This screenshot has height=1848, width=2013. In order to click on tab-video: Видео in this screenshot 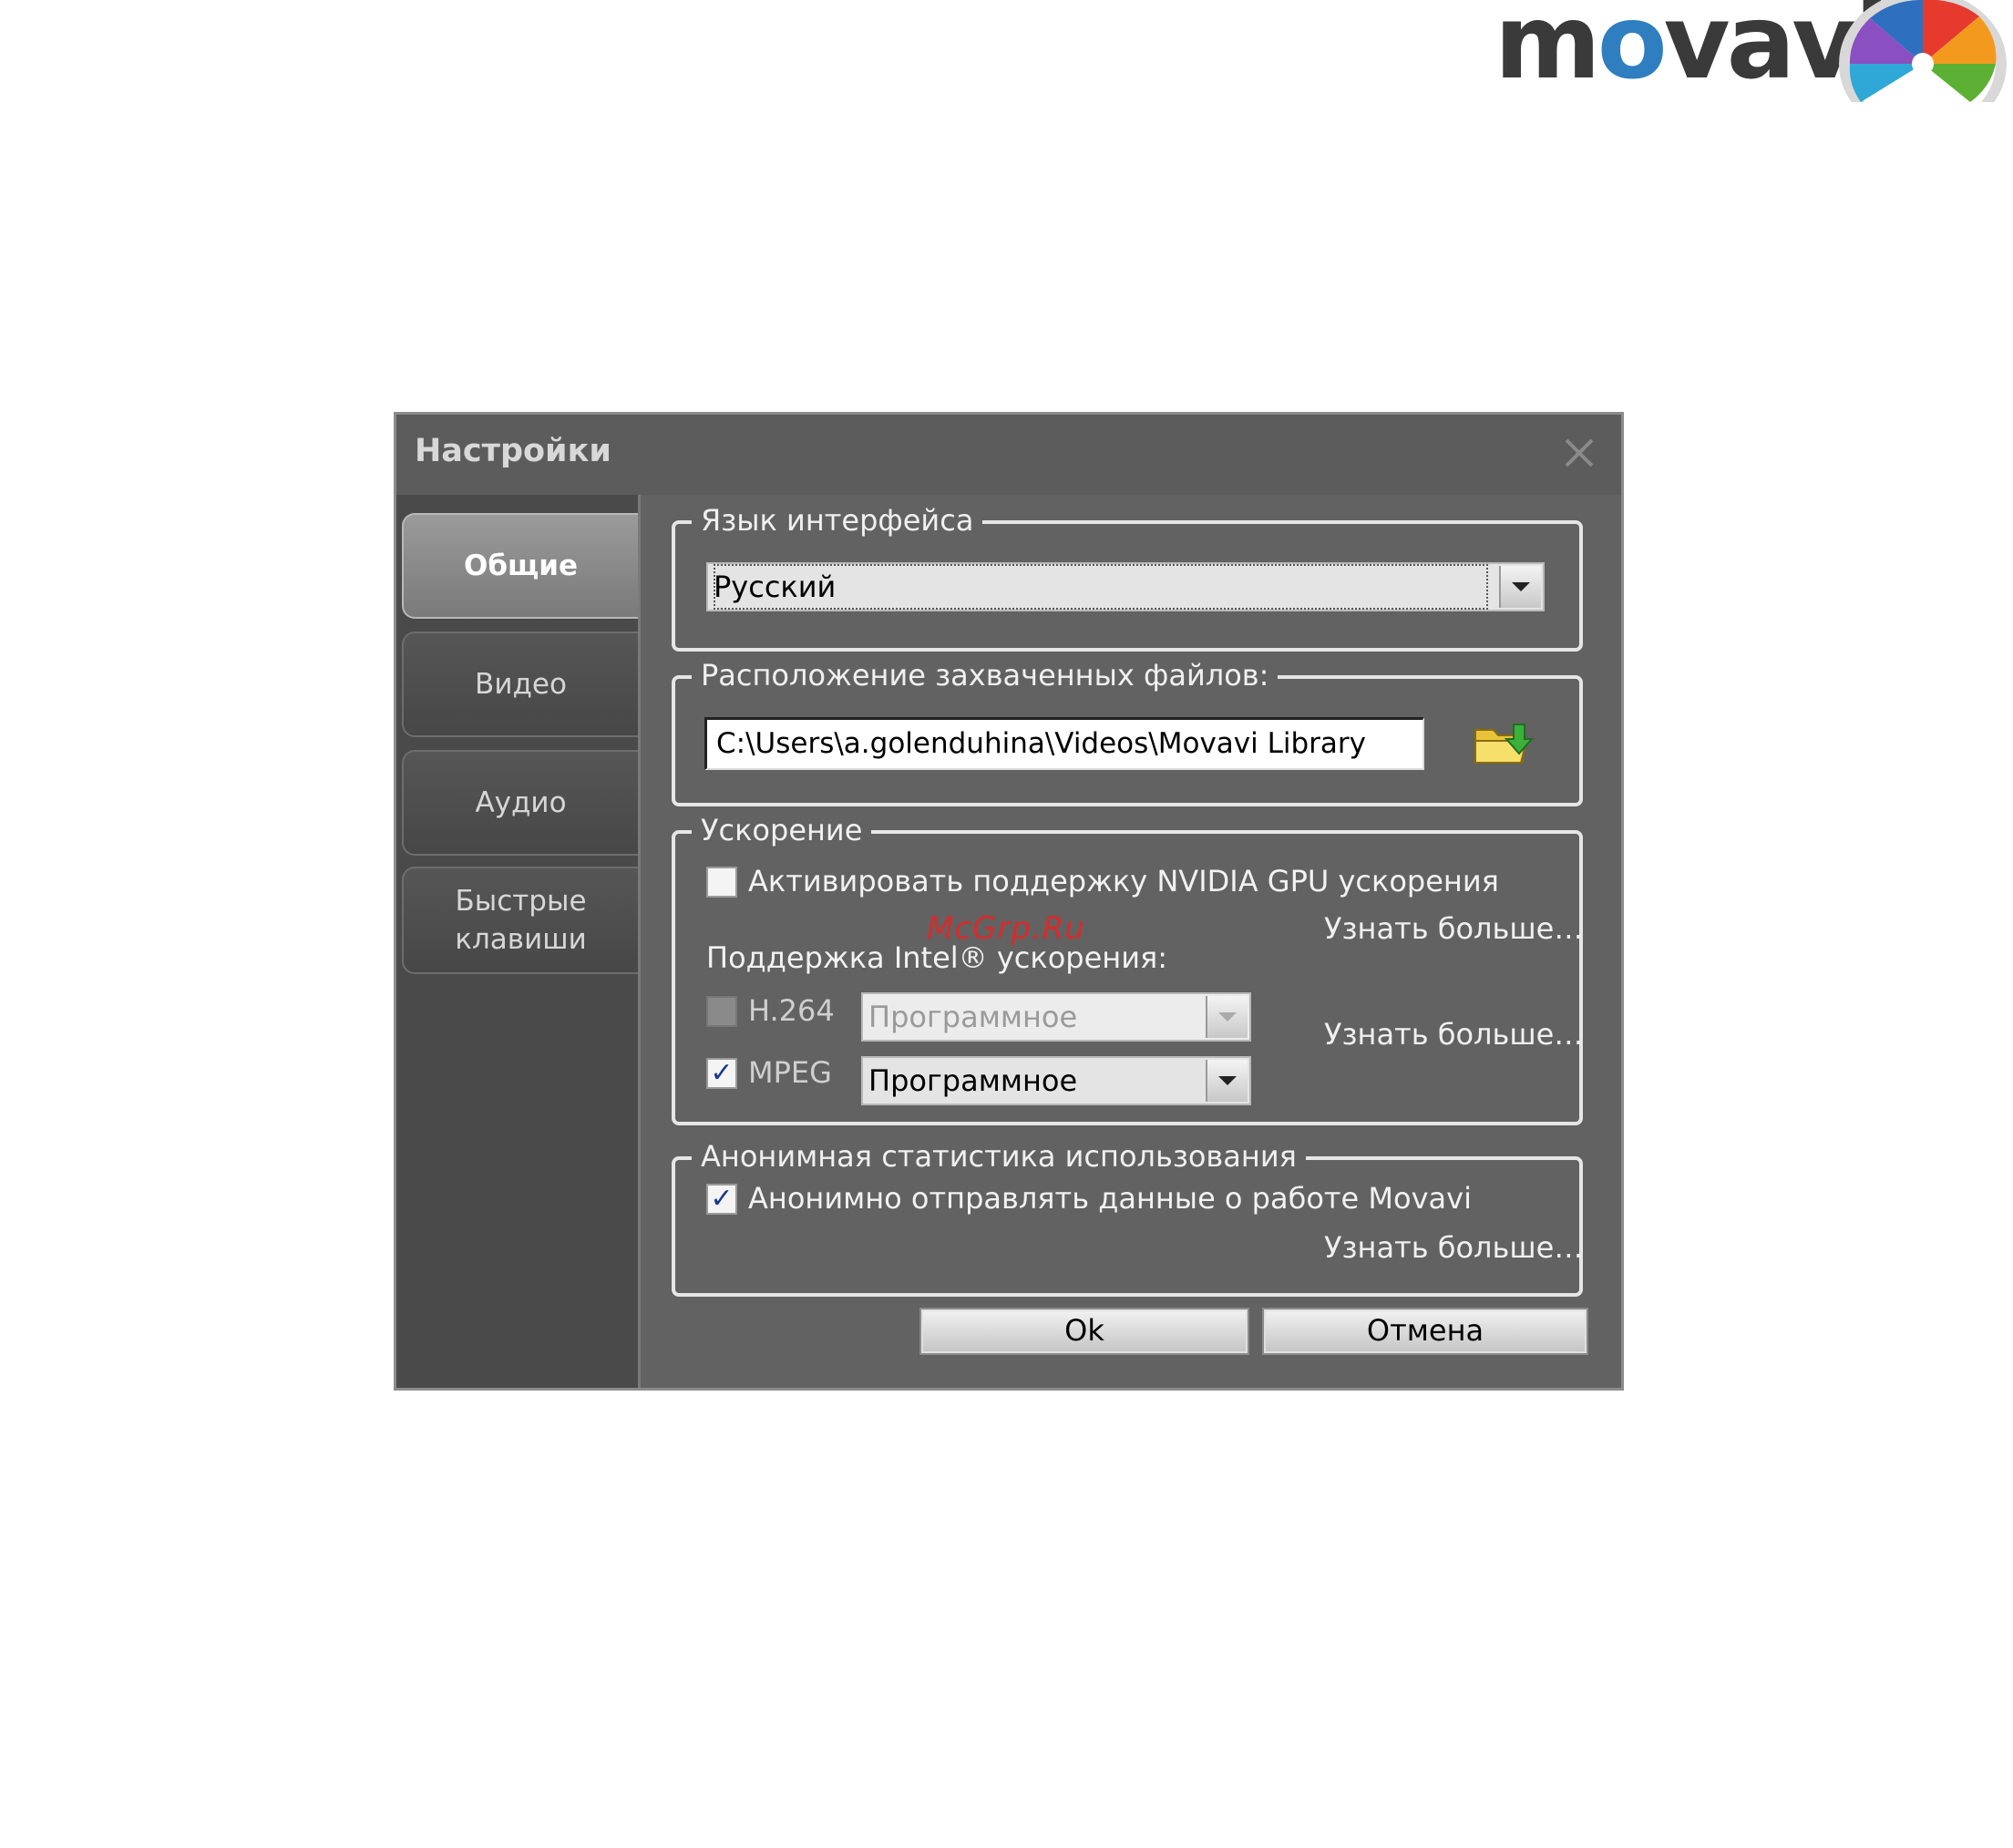, I will do `click(520, 684)`.